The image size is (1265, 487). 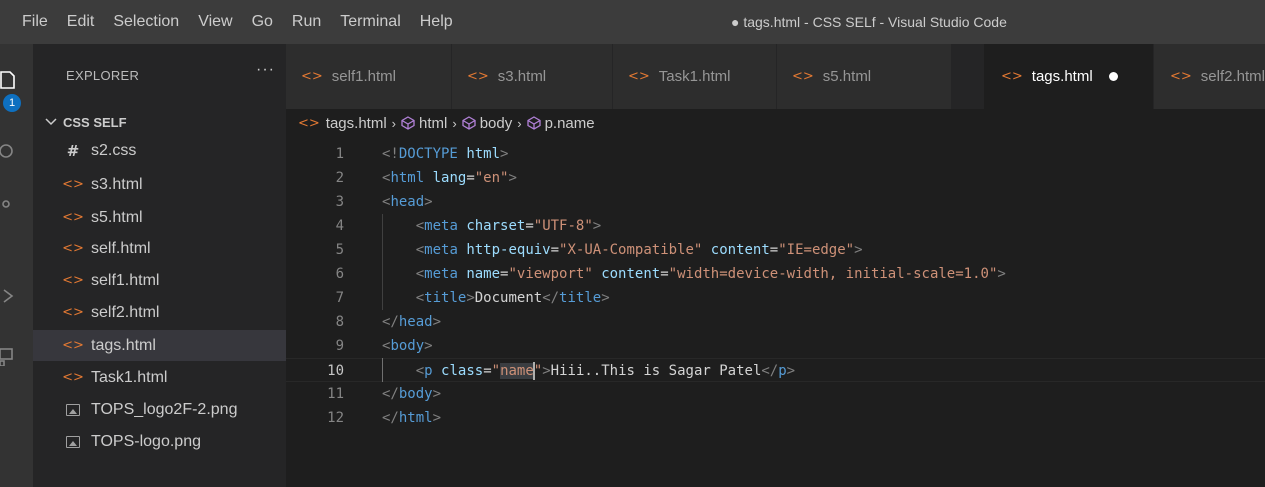 What do you see at coordinates (129, 377) in the screenshot?
I see `file-label: Task1.html` at bounding box center [129, 377].